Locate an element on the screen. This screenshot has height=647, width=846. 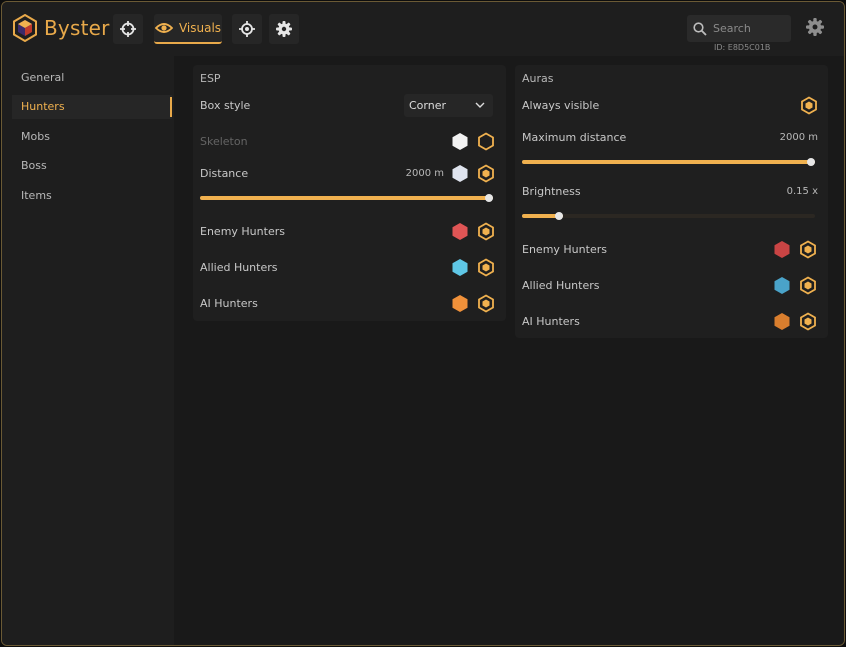
max-distance-value: 2000 m is located at coordinates (798, 137).